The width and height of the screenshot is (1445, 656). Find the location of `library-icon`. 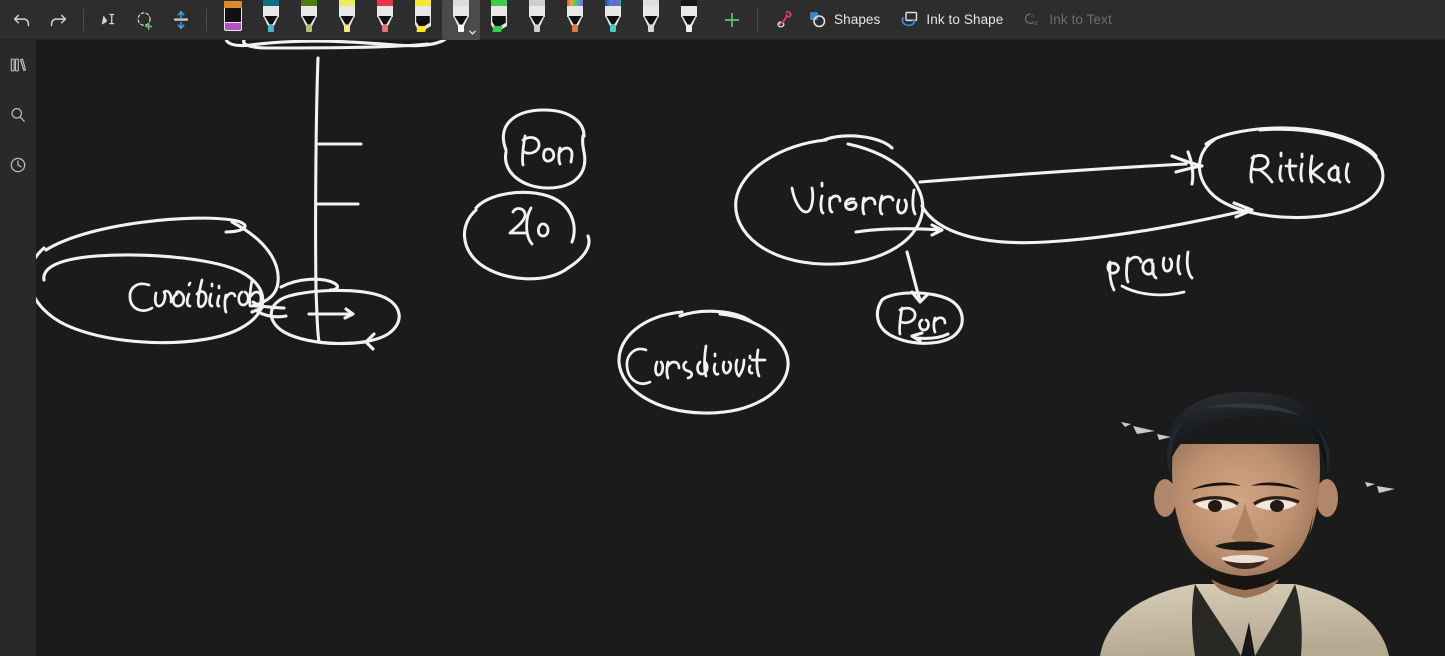

library-icon is located at coordinates (18, 65).